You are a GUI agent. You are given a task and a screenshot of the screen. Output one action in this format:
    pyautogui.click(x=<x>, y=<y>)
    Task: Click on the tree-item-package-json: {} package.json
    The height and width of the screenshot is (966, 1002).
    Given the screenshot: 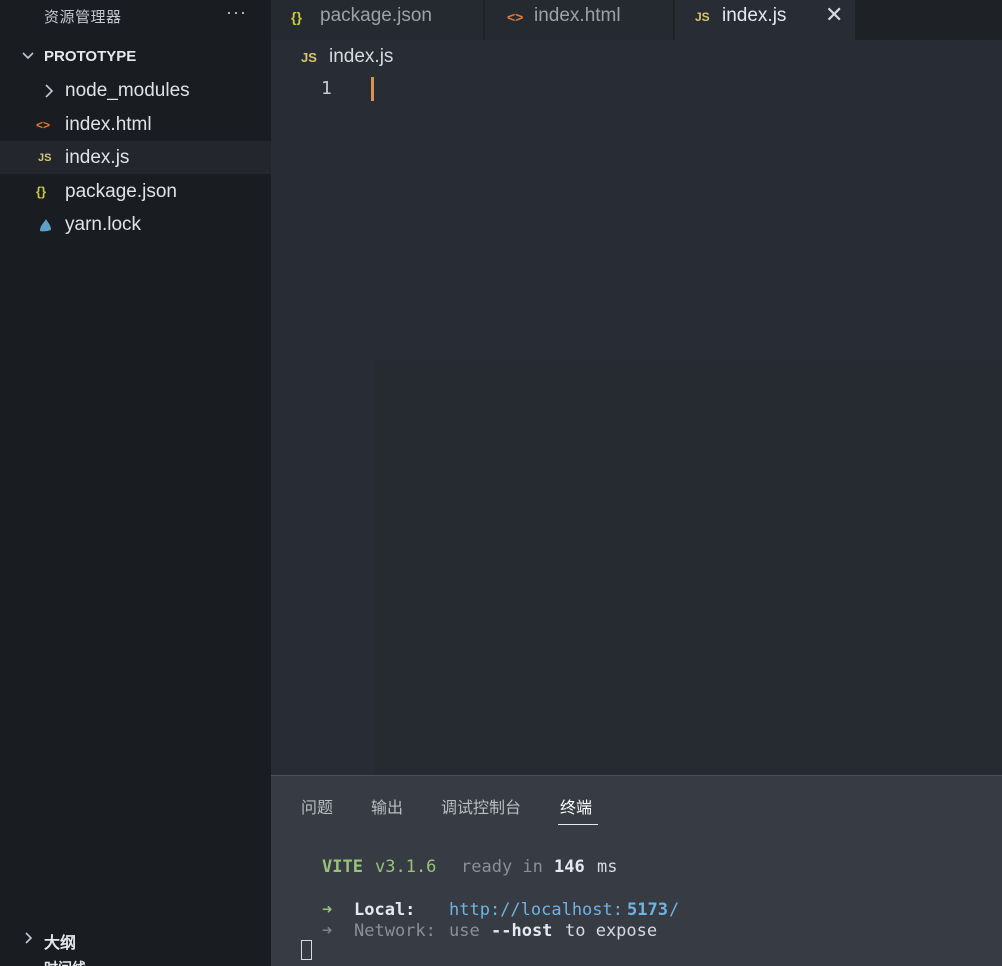 What is the action you would take?
    pyautogui.click(x=135, y=191)
    